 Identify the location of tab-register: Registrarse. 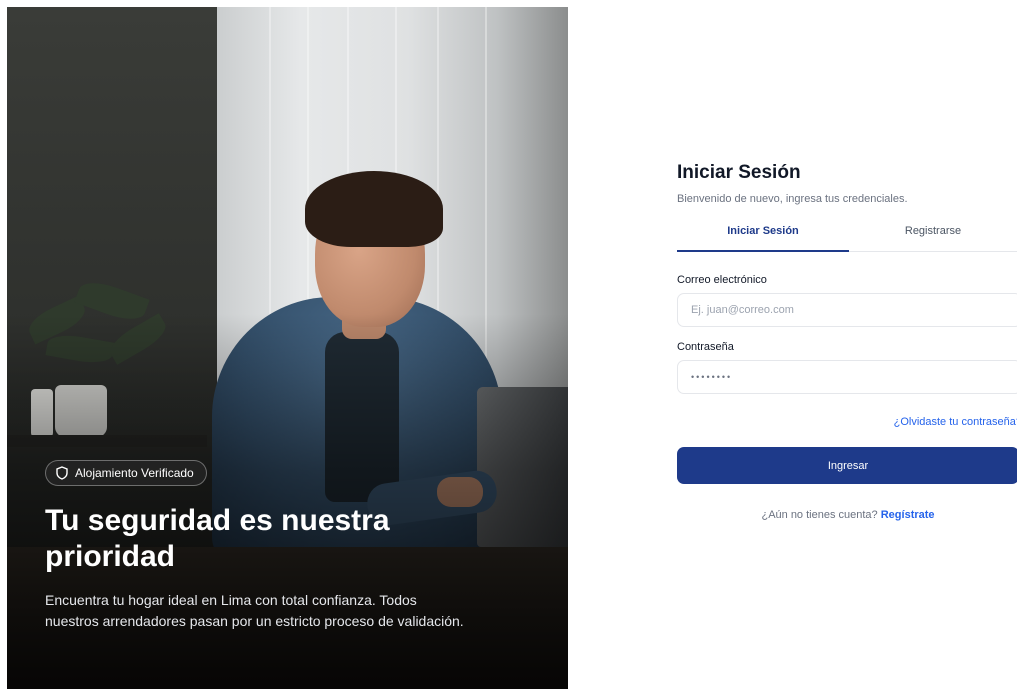
(933, 236).